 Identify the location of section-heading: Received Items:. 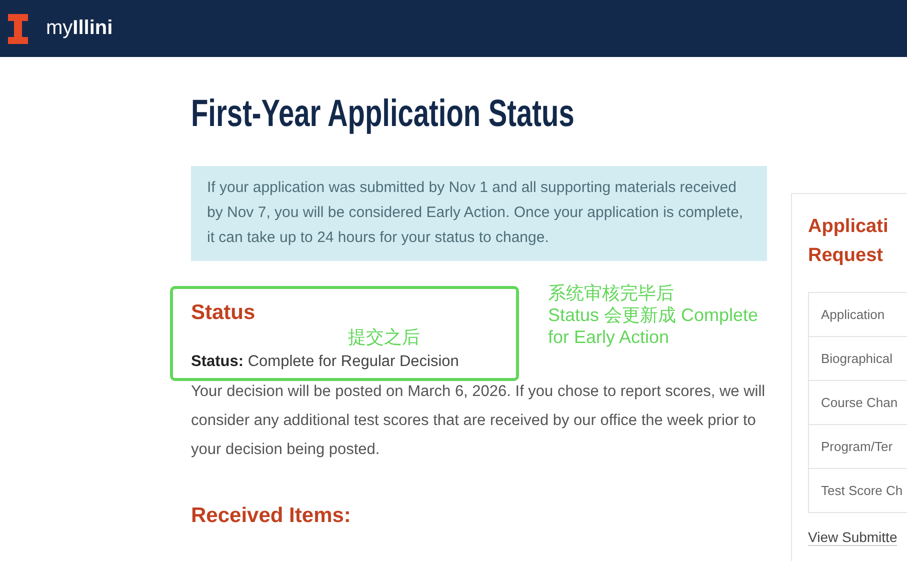
(271, 516).